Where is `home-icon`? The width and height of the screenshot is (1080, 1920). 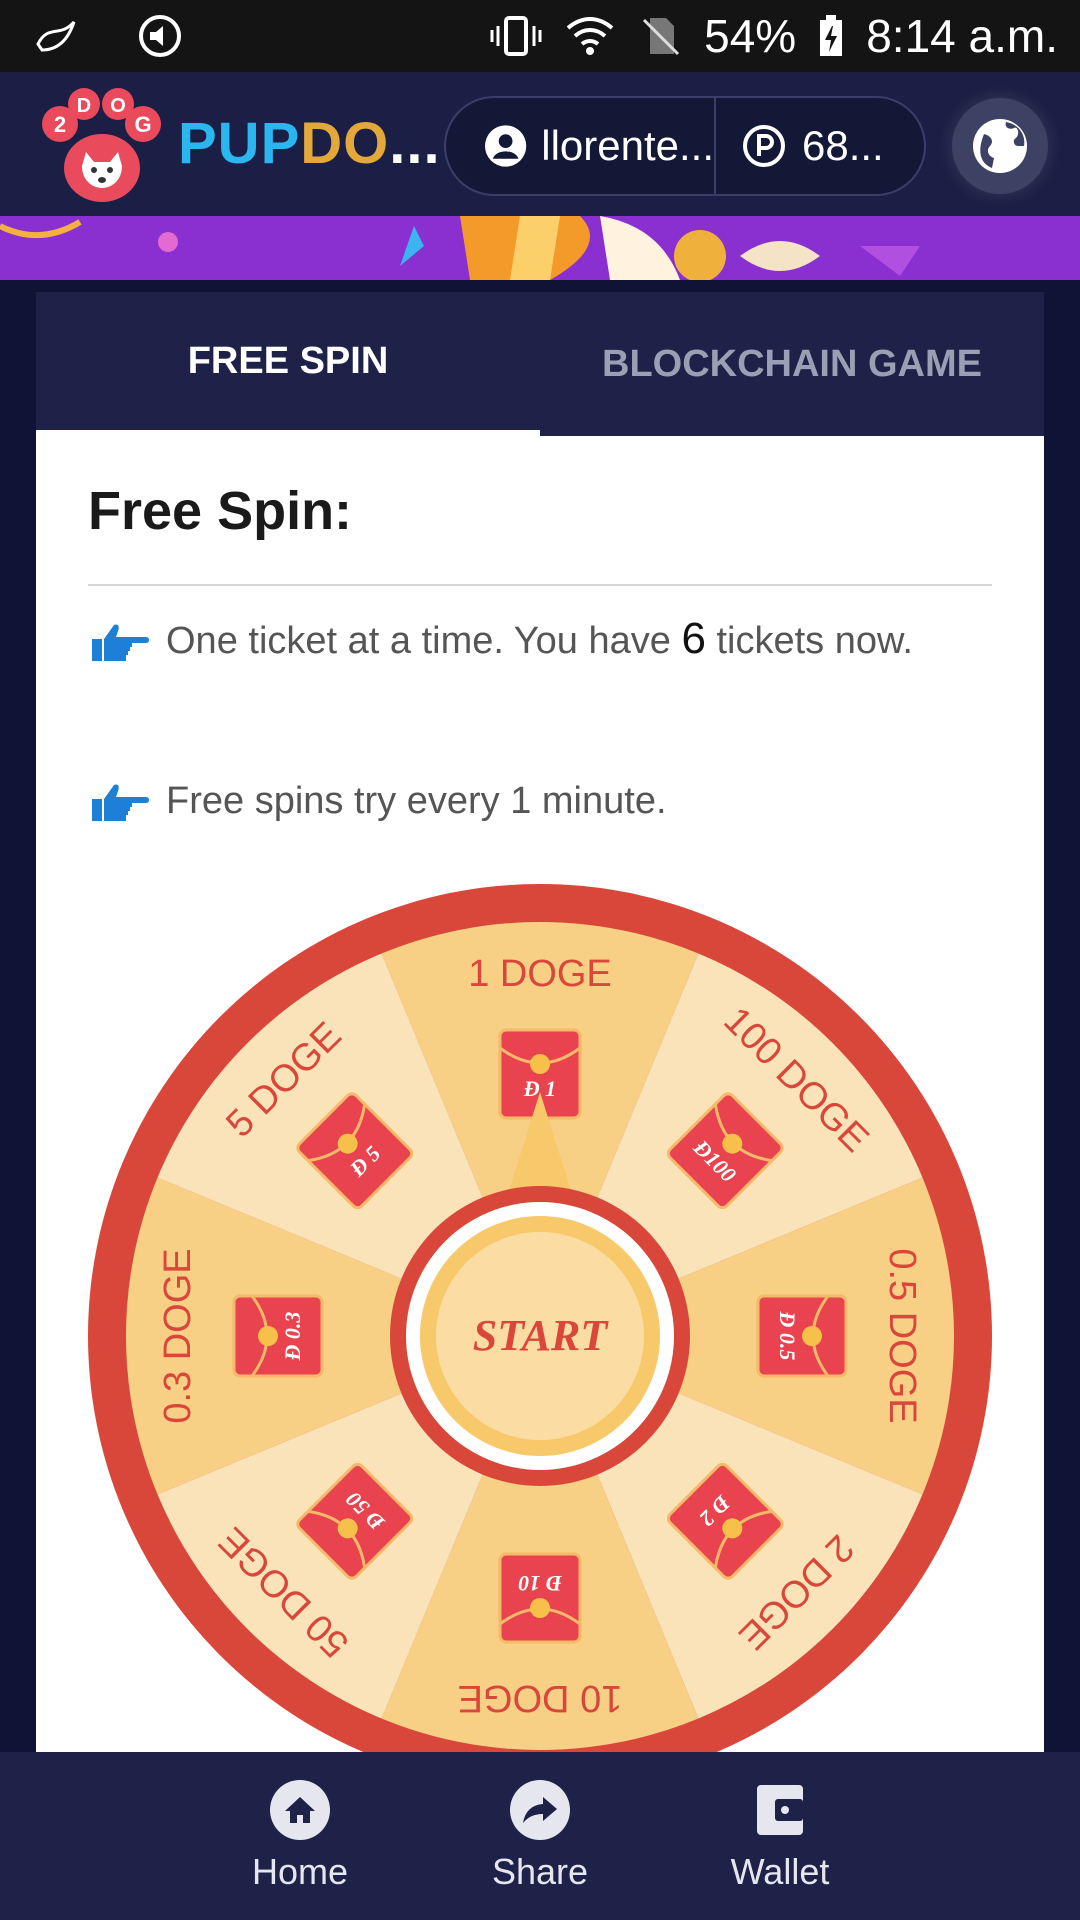
home-icon is located at coordinates (300, 1810).